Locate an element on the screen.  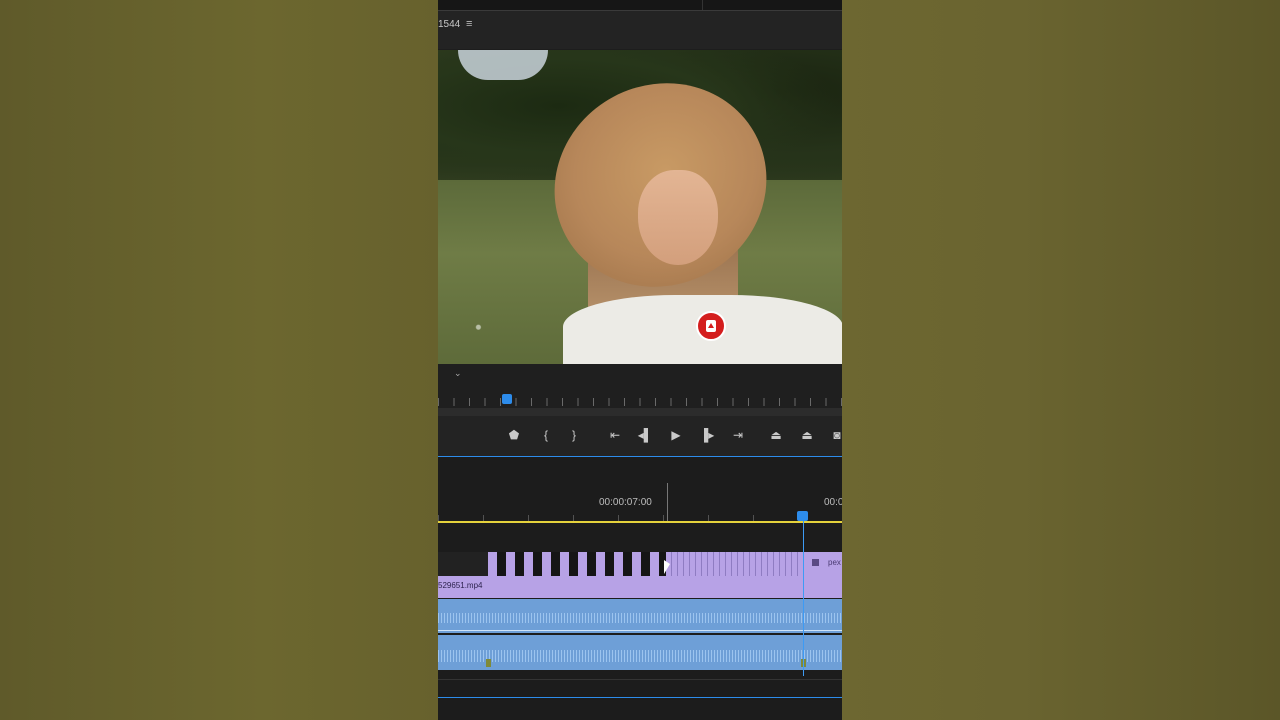
fx-badge-icon is located at coordinates (815, 562).